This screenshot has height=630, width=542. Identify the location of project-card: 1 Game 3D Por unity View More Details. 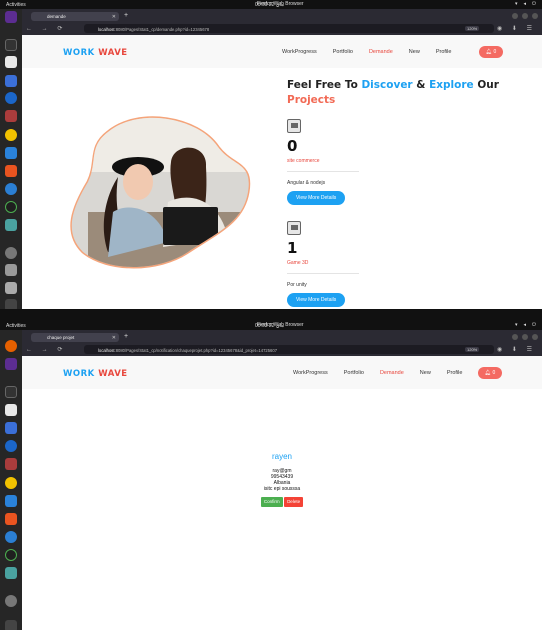
(323, 264).